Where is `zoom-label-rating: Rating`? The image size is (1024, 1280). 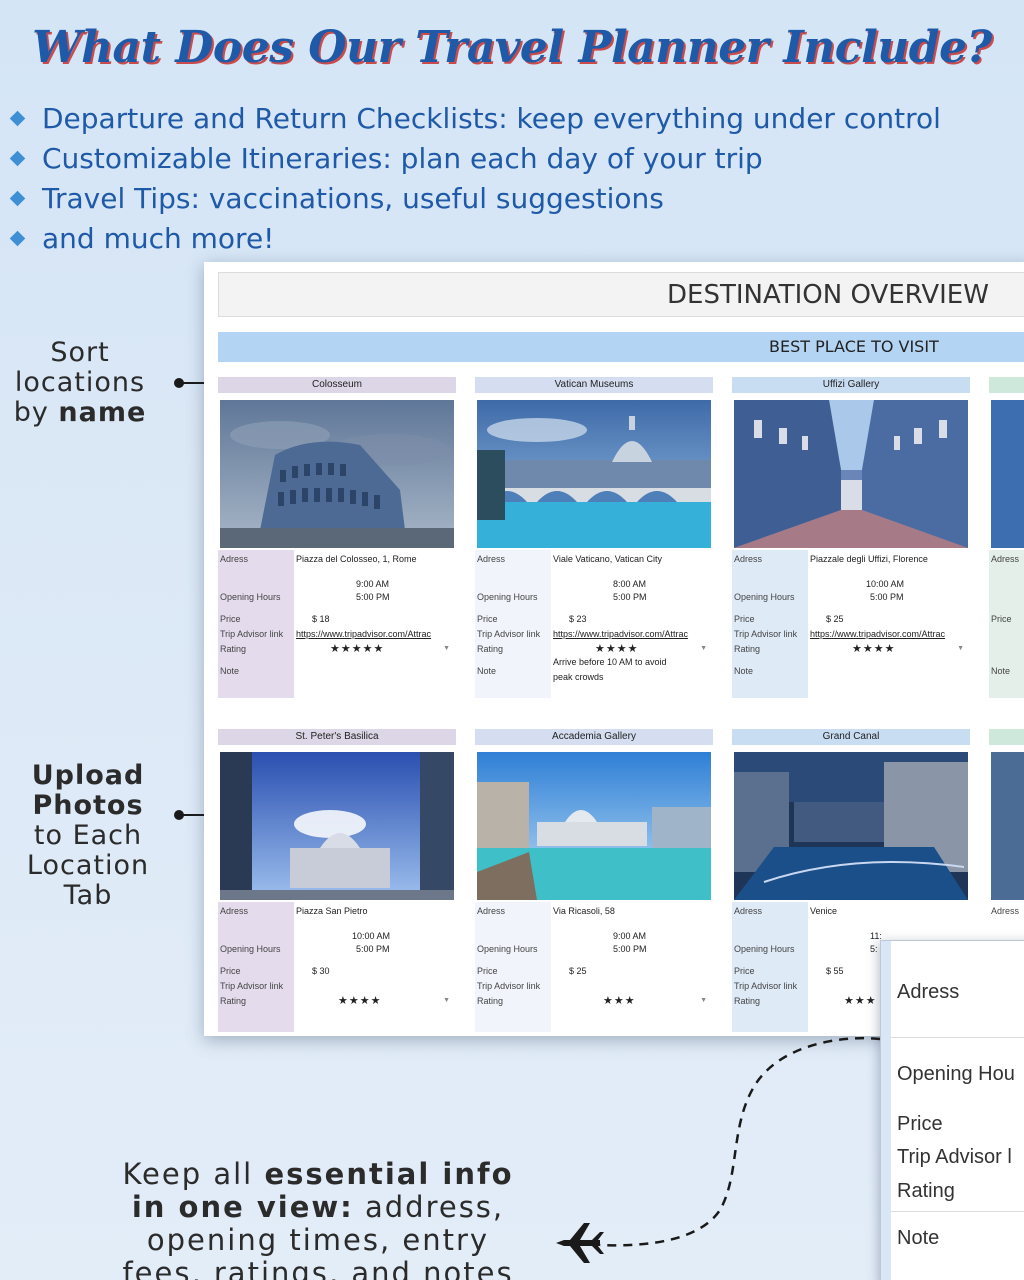 zoom-label-rating: Rating is located at coordinates (926, 1191).